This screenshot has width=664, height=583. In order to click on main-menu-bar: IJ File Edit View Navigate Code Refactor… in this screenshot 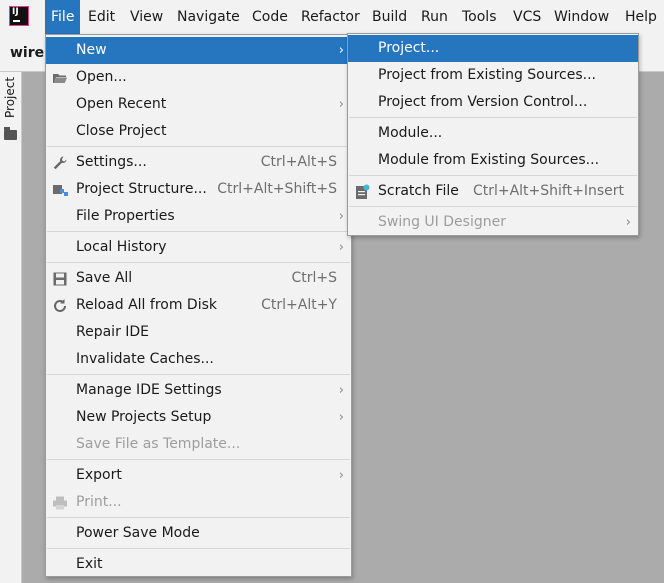, I will do `click(332, 17)`.